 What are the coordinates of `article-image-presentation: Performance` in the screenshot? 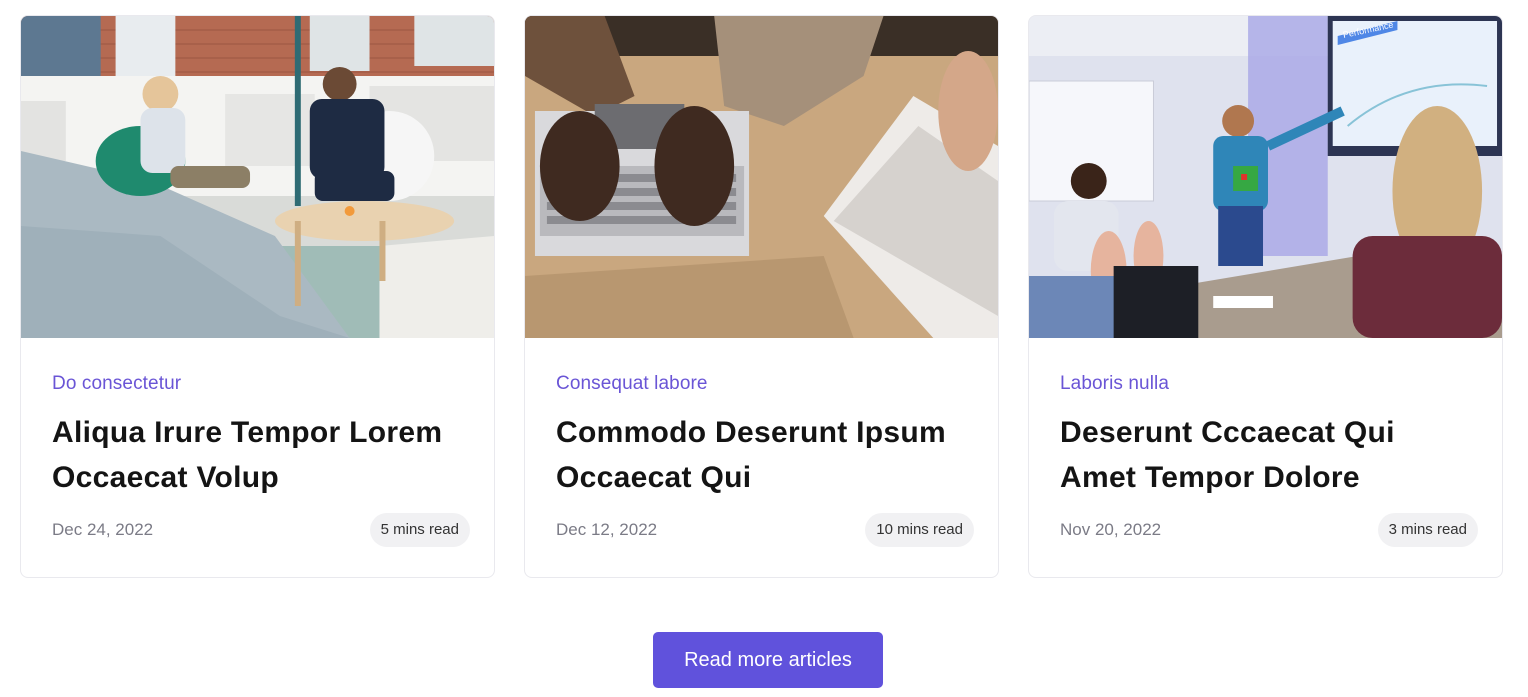 It's located at (1265, 177).